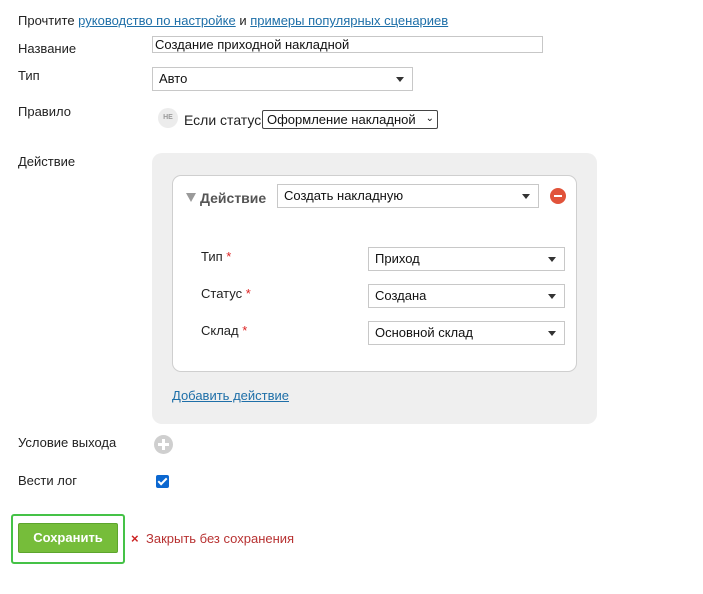  What do you see at coordinates (341, 119) in the screenshot?
I see `rule-status-value: Оформление накладной` at bounding box center [341, 119].